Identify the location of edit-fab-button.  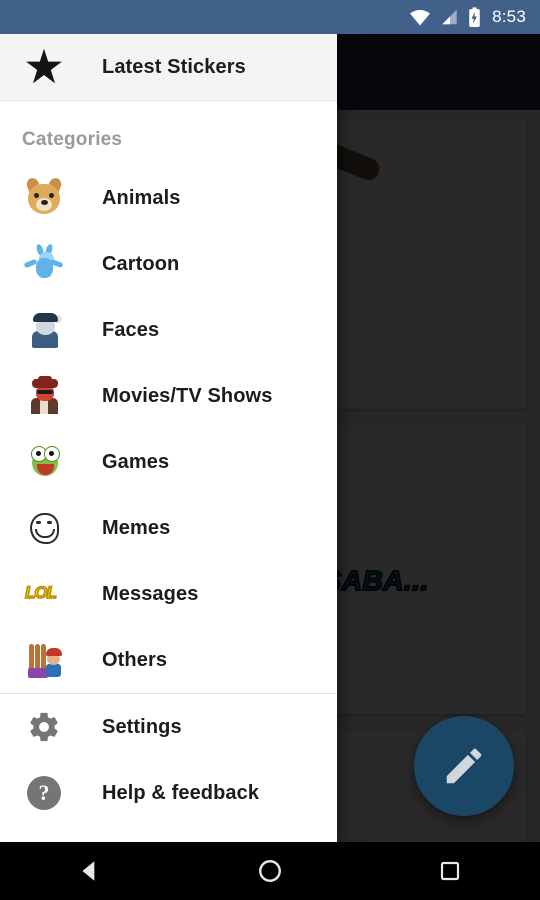
(464, 766).